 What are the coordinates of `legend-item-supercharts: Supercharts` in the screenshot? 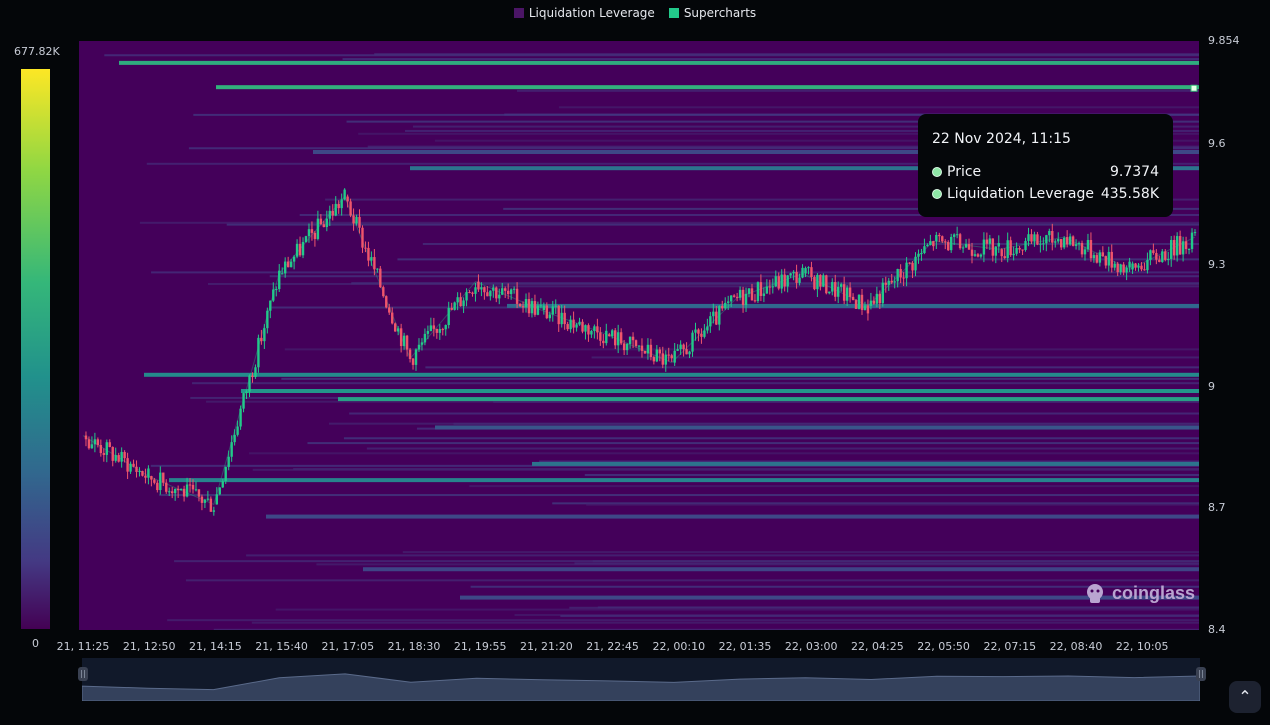 It's located at (712, 13).